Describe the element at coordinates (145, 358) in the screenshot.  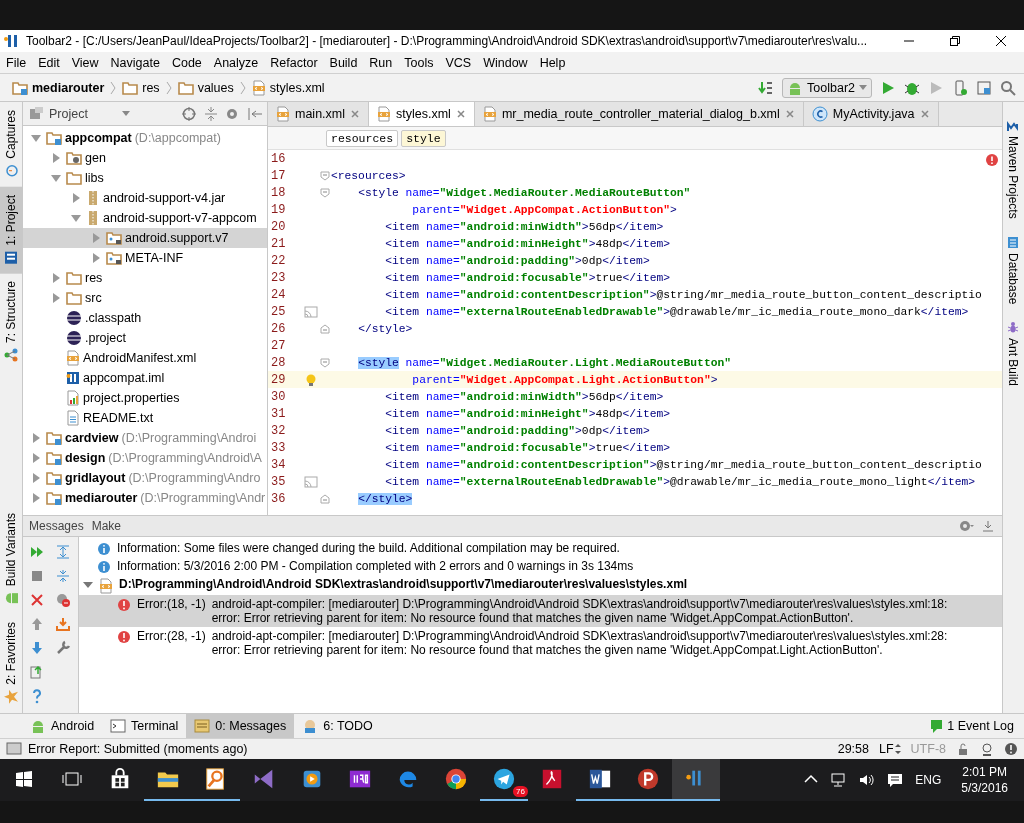
I see `tree-item: AndroidManifest.xml` at that location.